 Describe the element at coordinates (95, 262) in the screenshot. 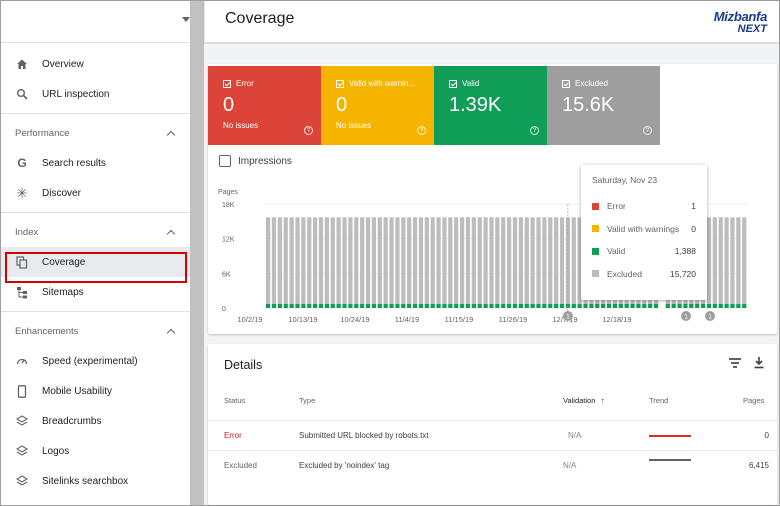

I see `sidebar-item-coverage: Coverage` at that location.